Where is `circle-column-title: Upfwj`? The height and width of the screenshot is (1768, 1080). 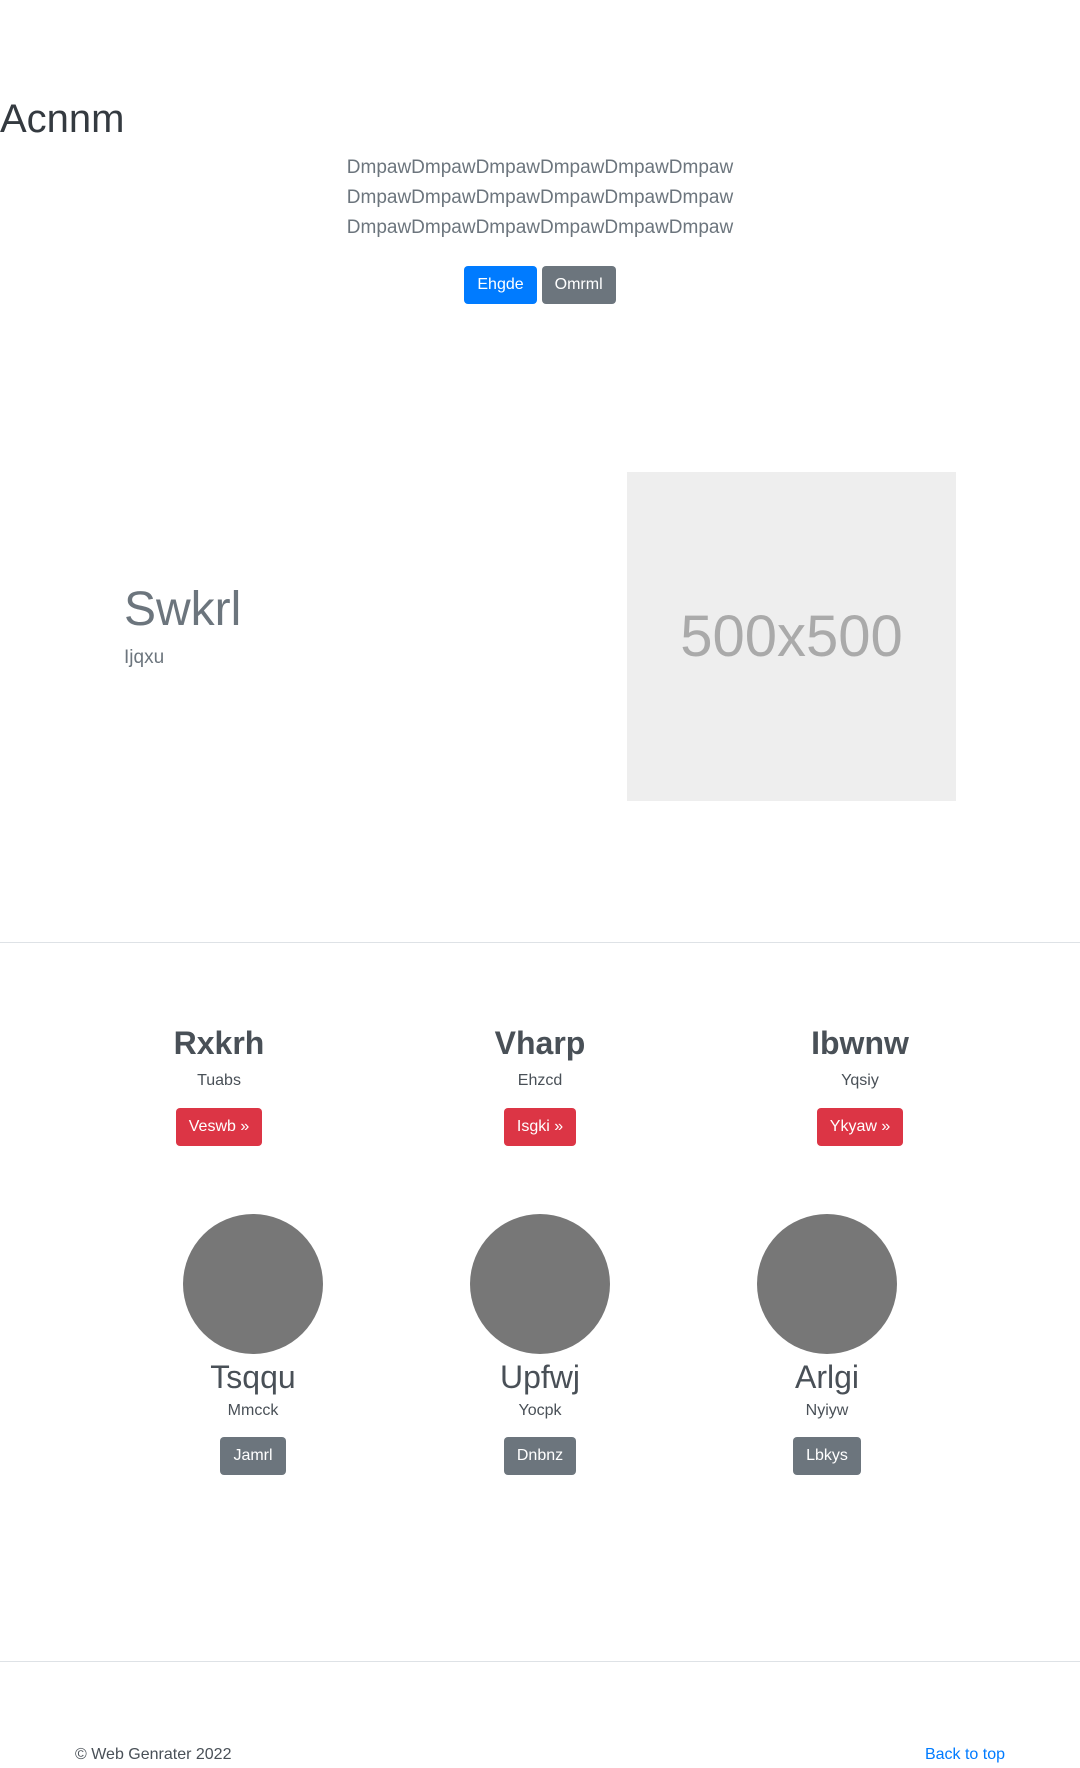 circle-column-title: Upfwj is located at coordinates (539, 1377).